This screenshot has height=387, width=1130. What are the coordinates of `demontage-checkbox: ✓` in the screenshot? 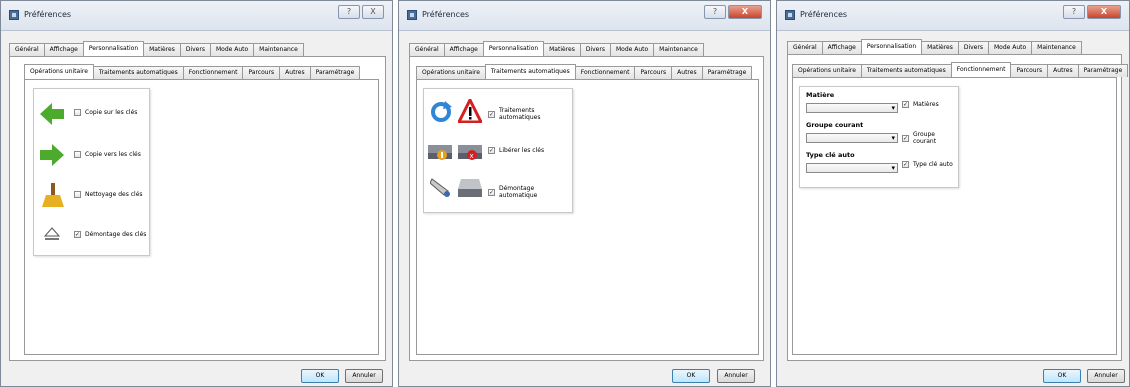 It's located at (77, 234).